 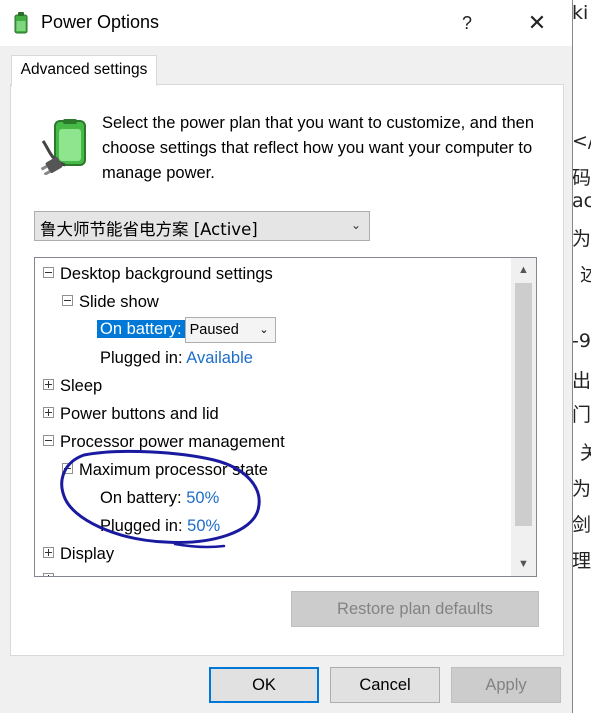 I want to click on tree-item-max-on-battery: On battery: 50%, so click(x=159, y=498).